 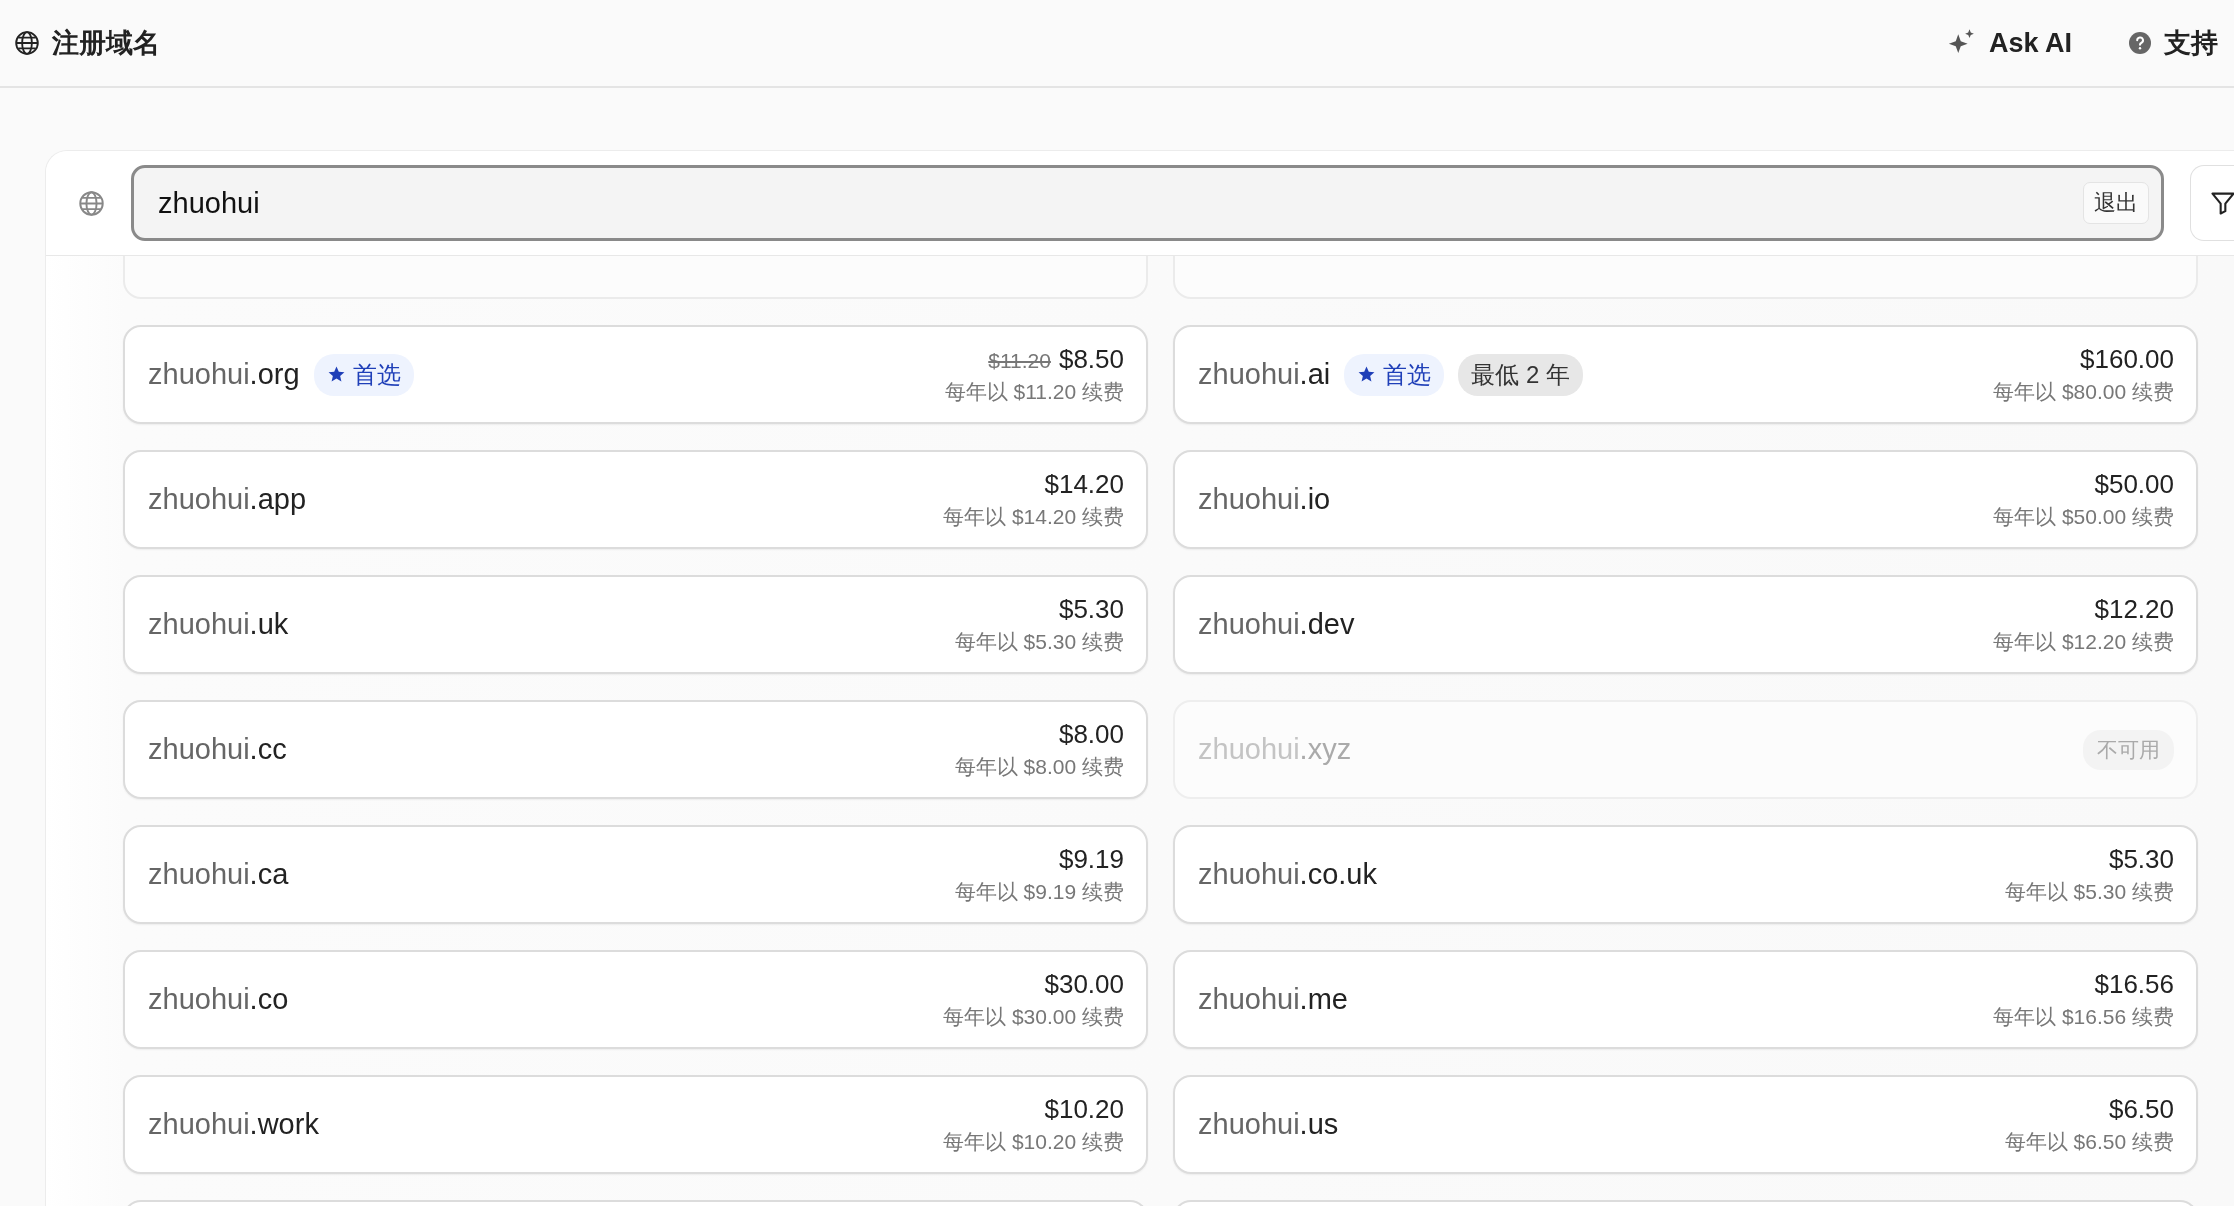 I want to click on domain-name: zhuohui.work, so click(x=233, y=1124).